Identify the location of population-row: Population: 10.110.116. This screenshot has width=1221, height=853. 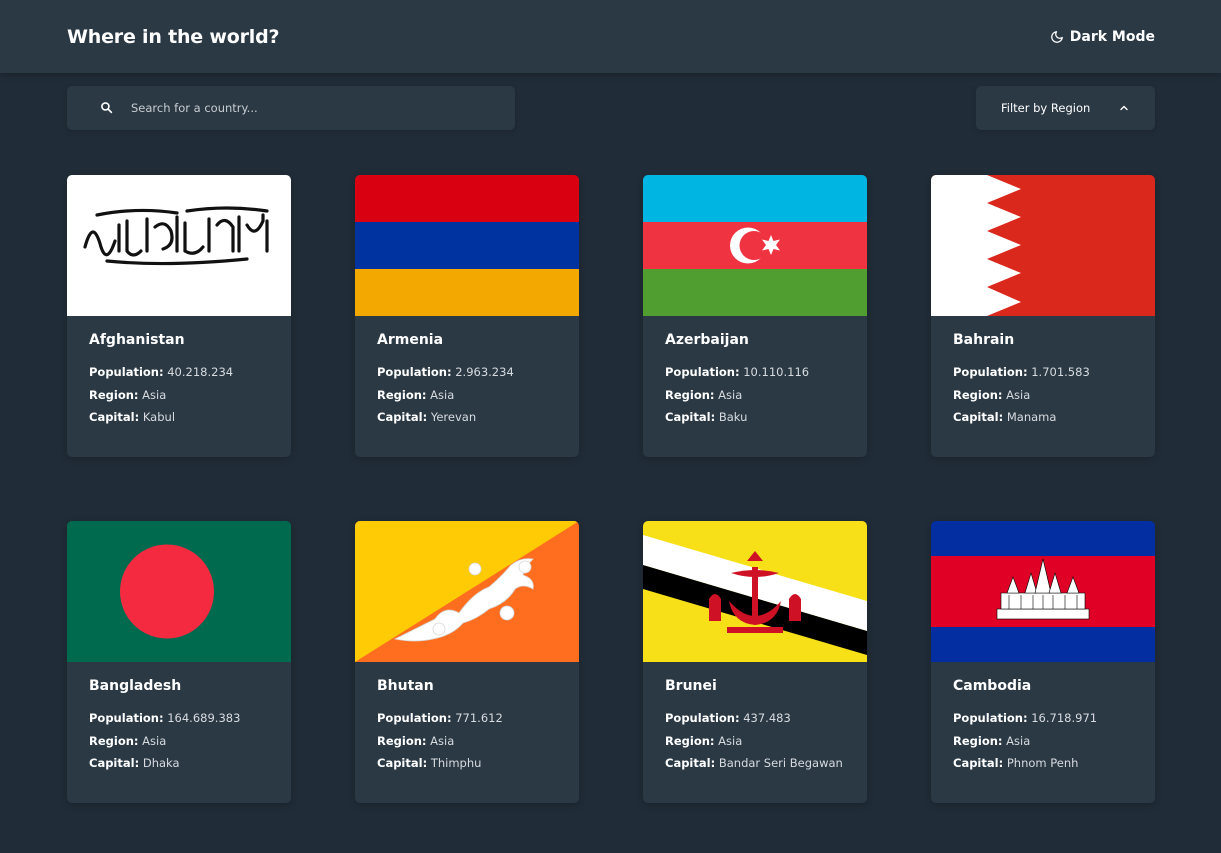
(755, 372).